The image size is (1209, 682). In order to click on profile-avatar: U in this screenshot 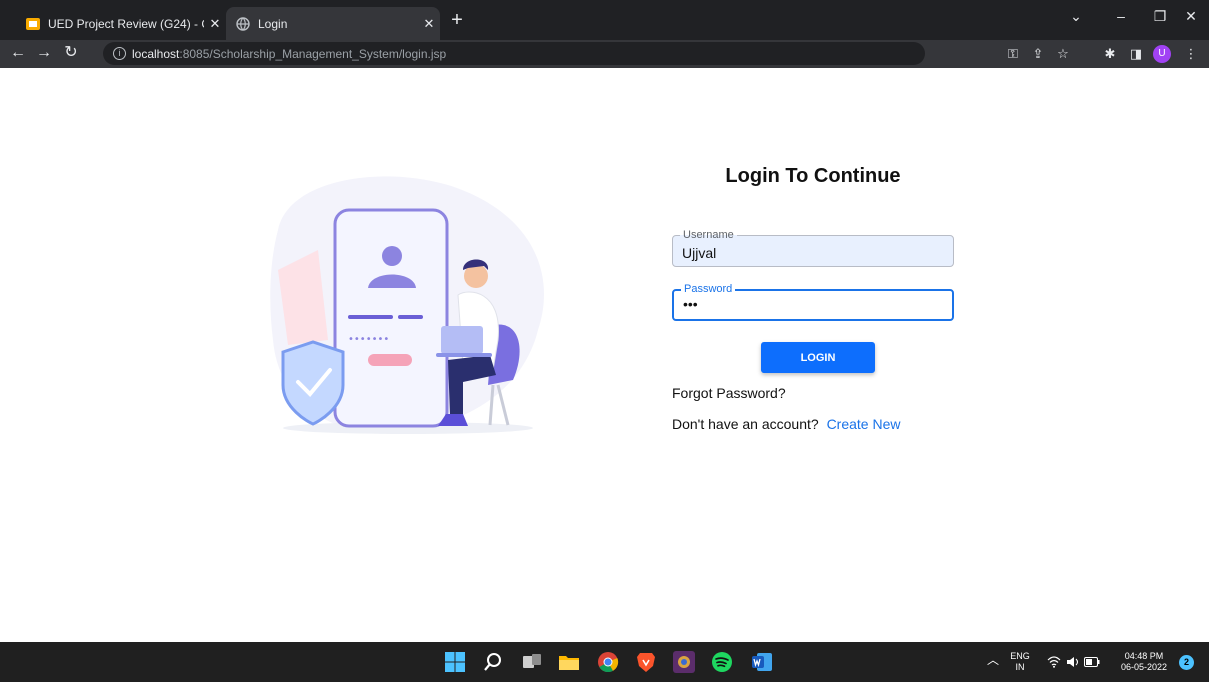, I will do `click(1162, 54)`.